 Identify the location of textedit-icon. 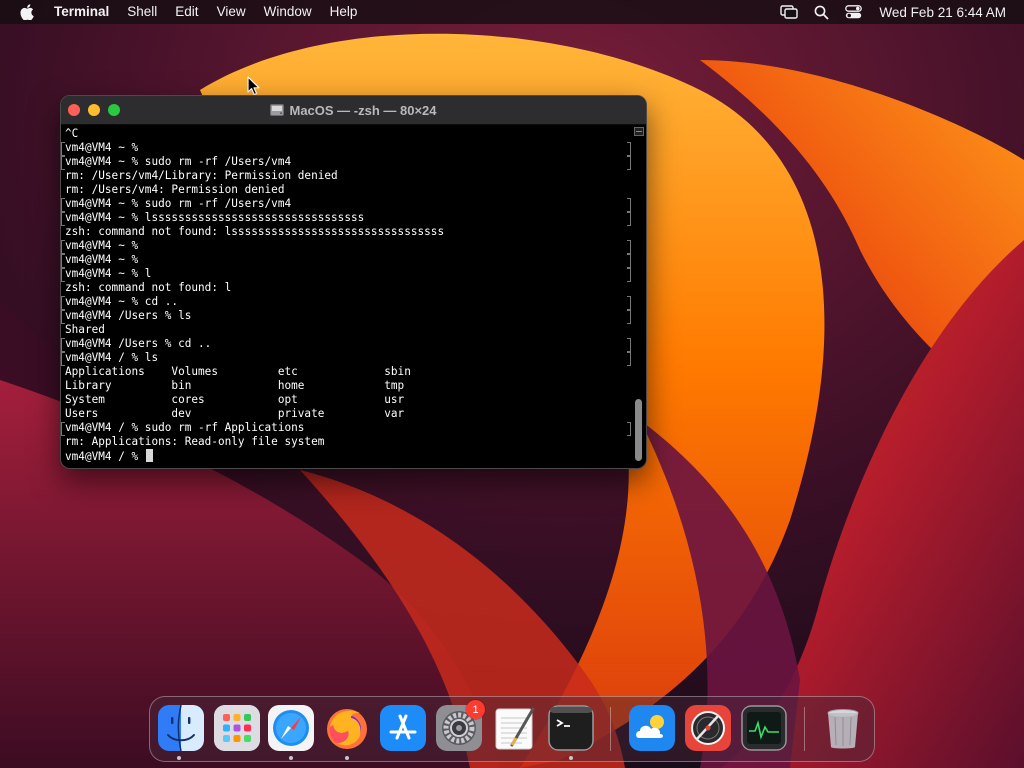
(515, 728).